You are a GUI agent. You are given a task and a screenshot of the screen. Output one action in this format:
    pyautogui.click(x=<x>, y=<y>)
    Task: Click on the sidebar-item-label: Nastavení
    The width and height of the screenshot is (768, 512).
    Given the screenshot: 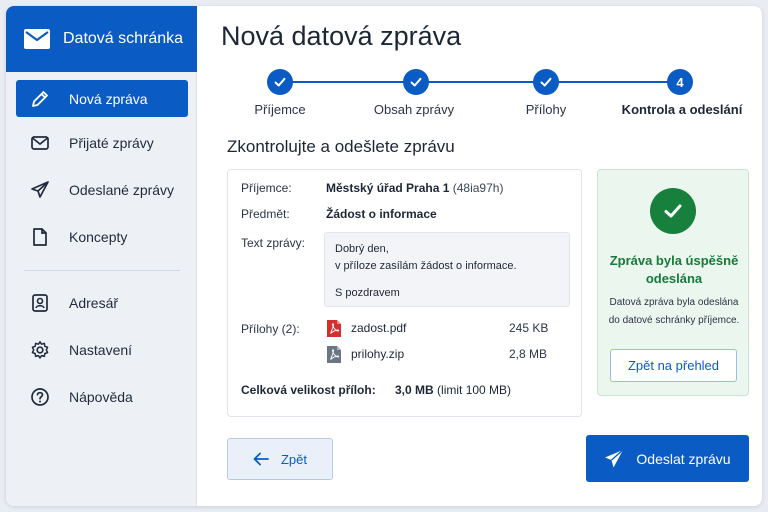 What is the action you would take?
    pyautogui.click(x=101, y=349)
    